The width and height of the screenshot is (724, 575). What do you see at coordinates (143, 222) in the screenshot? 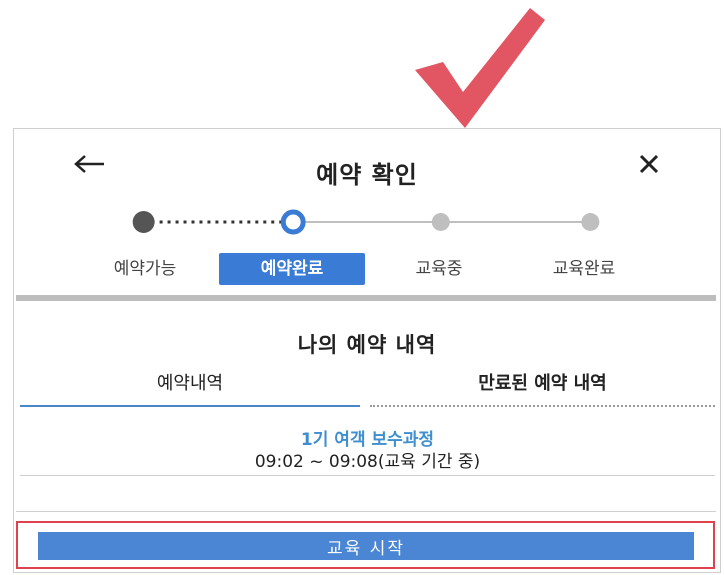
I see `step-dot-available` at bounding box center [143, 222].